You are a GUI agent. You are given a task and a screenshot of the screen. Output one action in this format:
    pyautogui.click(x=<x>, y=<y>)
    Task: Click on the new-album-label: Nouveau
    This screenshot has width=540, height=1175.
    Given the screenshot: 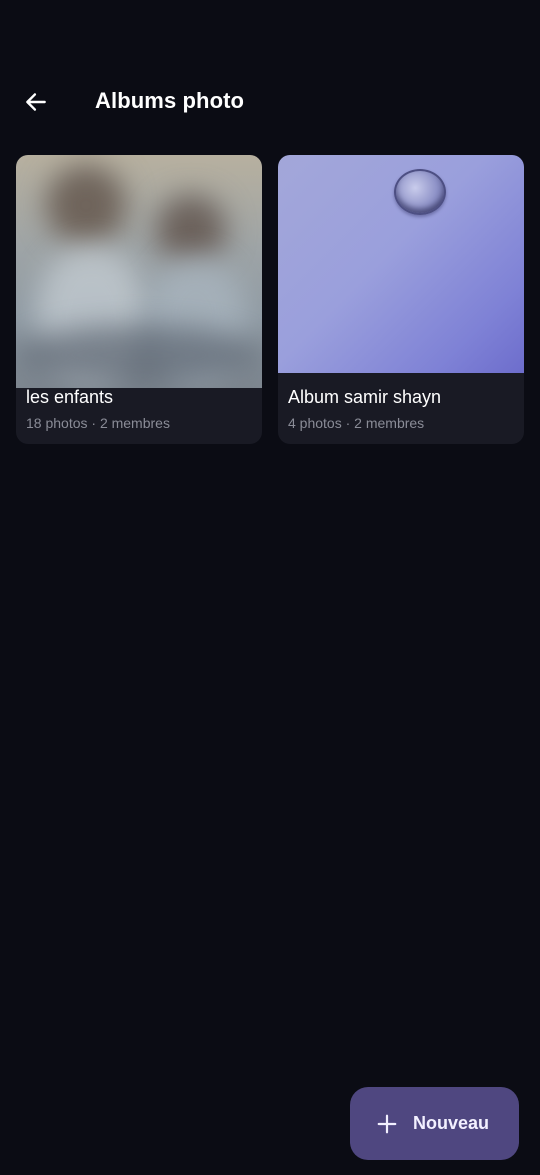 What is the action you would take?
    pyautogui.click(x=451, y=1123)
    